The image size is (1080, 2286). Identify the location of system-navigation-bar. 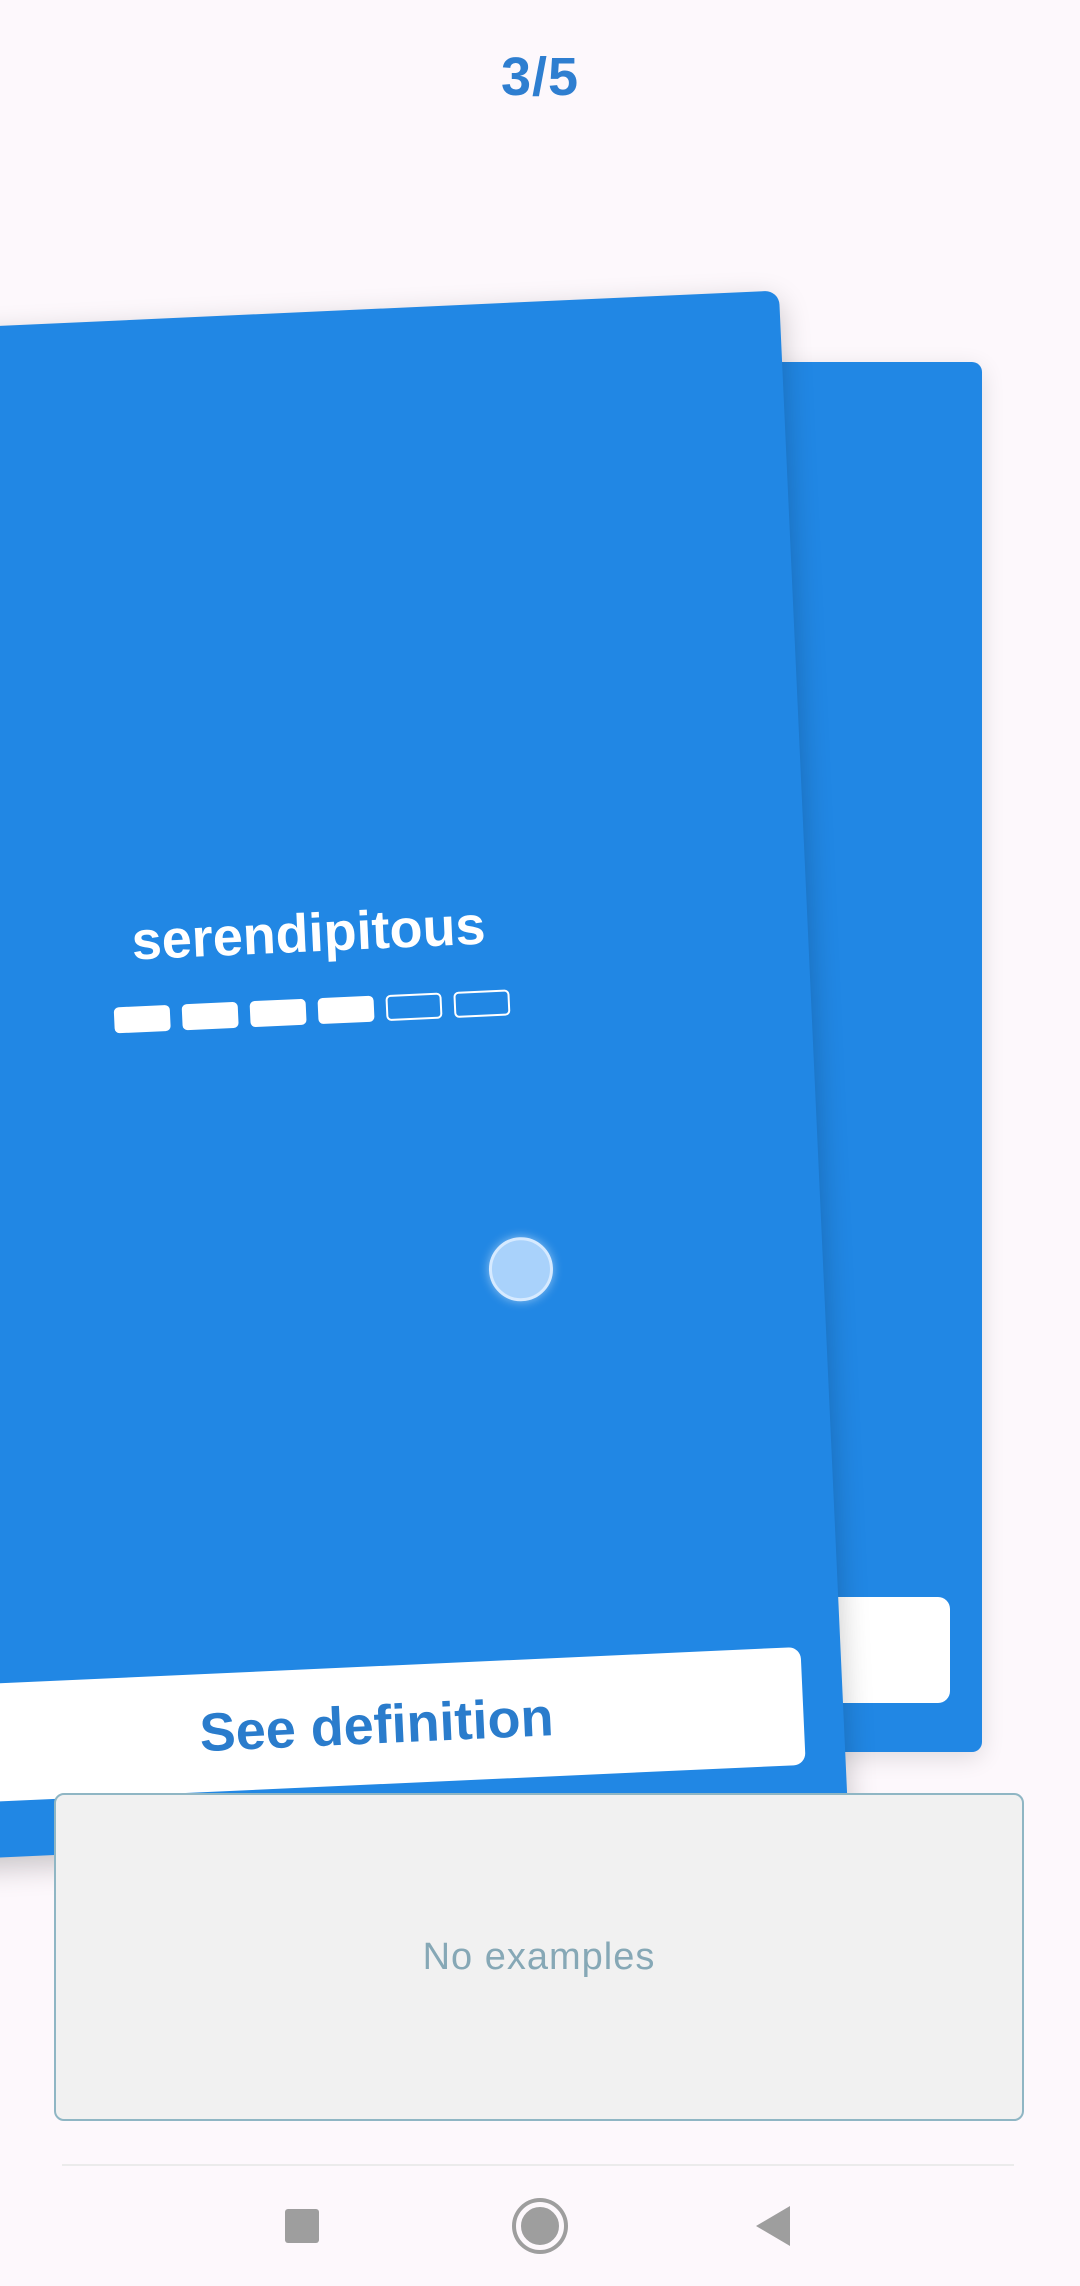
(540, 2225).